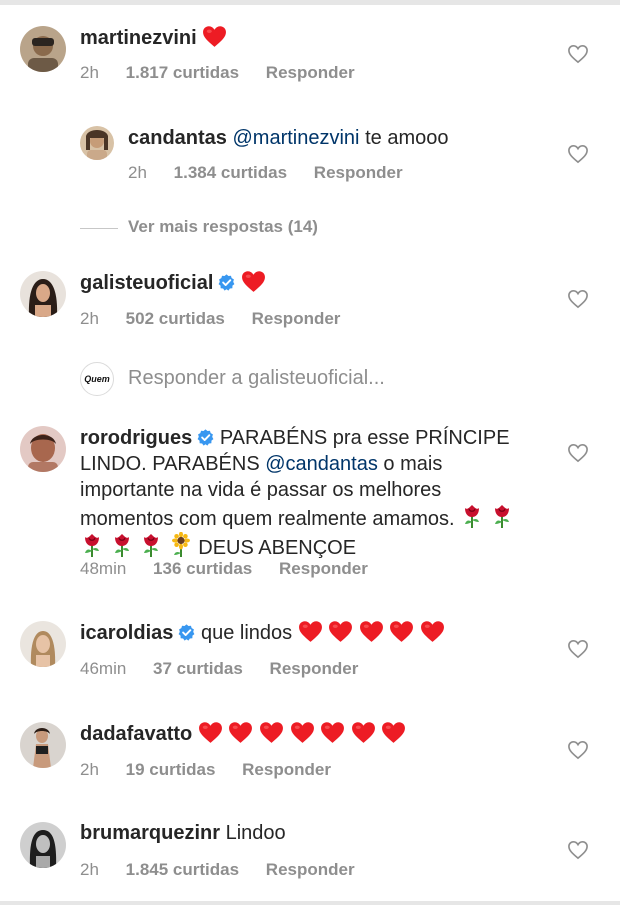  Describe the element at coordinates (103, 668) in the screenshot. I see `comment-time: 46min` at that location.